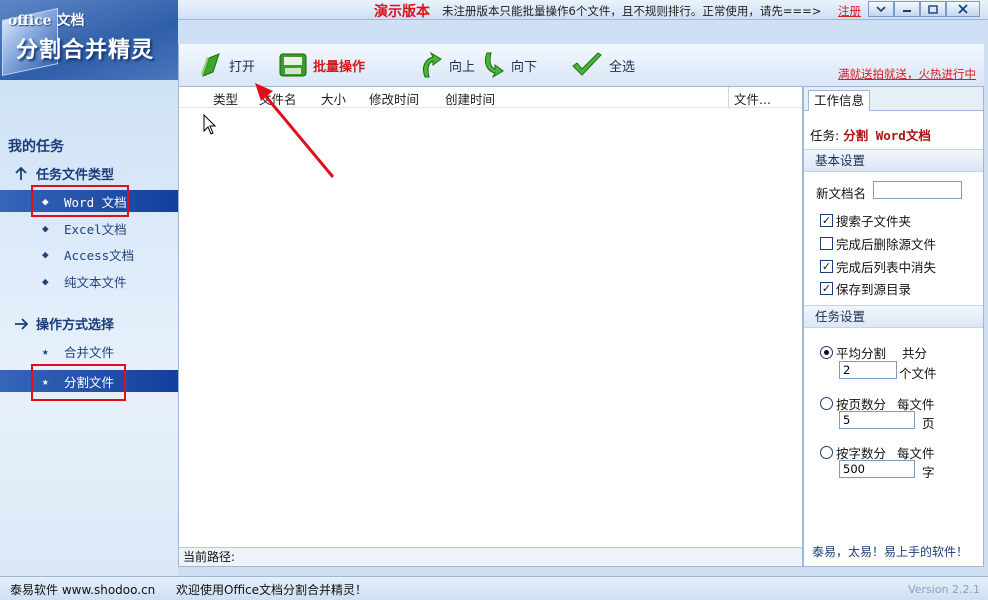  Describe the element at coordinates (21, 173) in the screenshot. I see `arrow-up-icon` at that location.